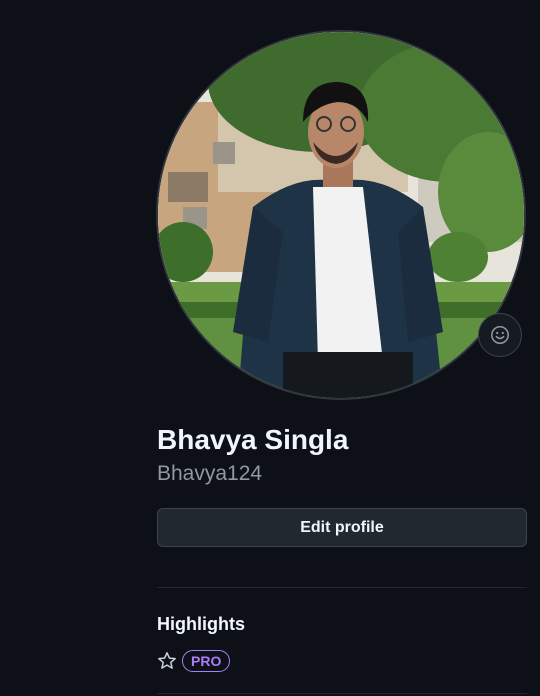 Image resolution: width=540 pixels, height=696 pixels. I want to click on section-divider, so click(342, 587).